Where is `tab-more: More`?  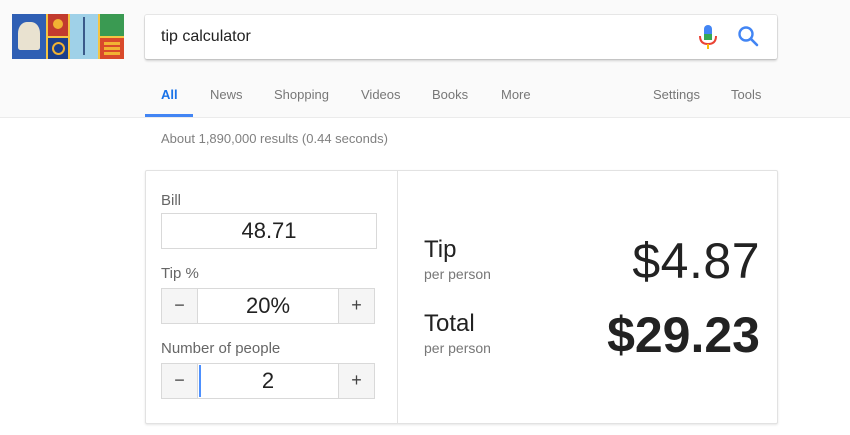 tab-more: More is located at coordinates (516, 98).